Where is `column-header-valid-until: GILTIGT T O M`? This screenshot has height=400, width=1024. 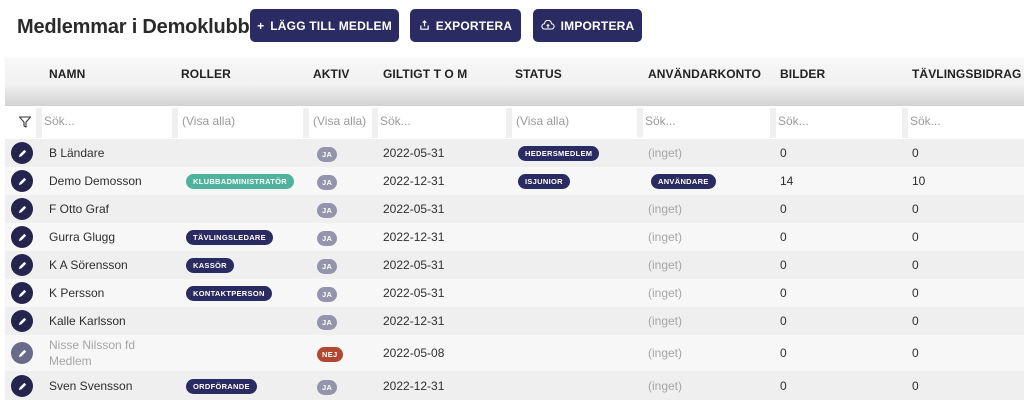 column-header-valid-until: GILTIGT T O M is located at coordinates (425, 74).